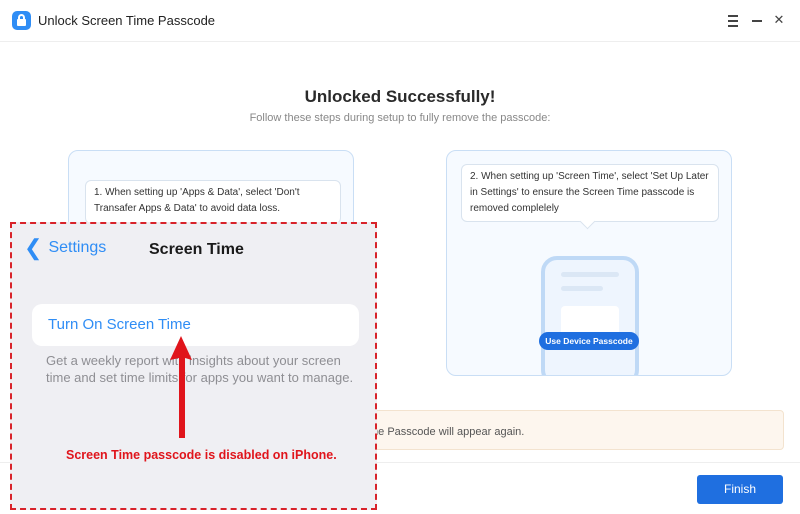 This screenshot has width=800, height=514. I want to click on minimize-icon, so click(757, 20).